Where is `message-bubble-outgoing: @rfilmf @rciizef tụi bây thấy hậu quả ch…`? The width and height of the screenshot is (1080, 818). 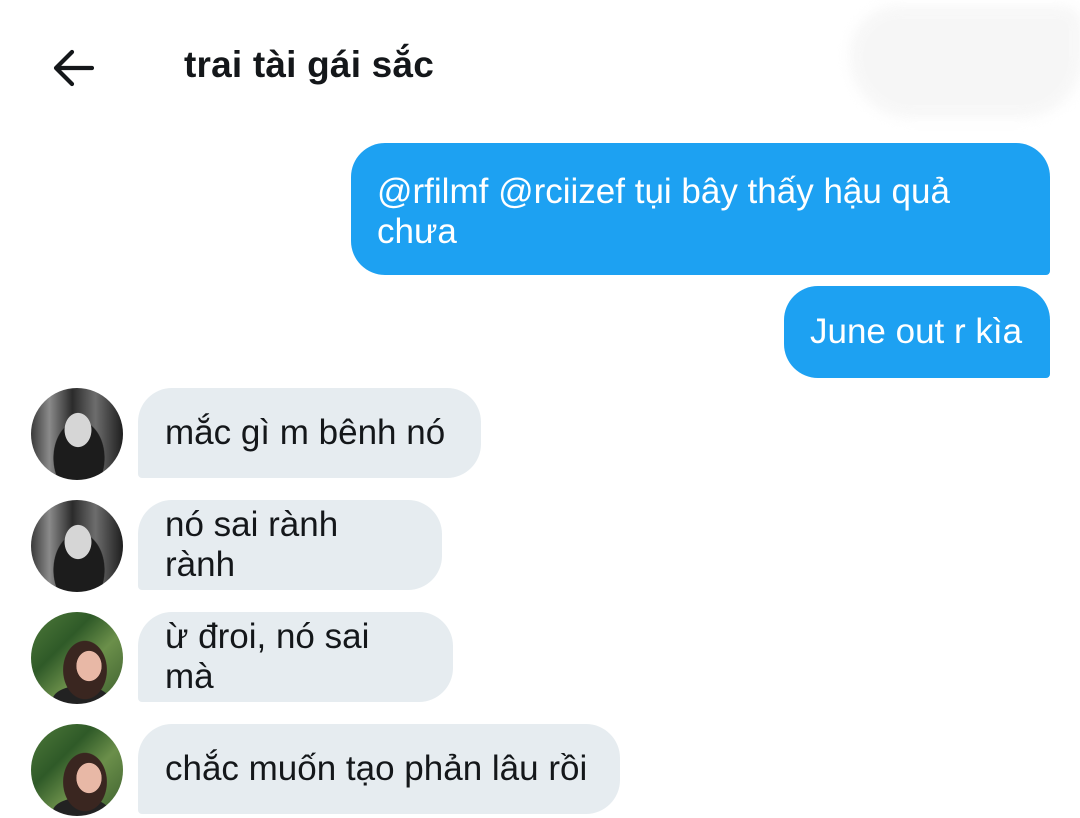
message-bubble-outgoing: @rfilmf @rciizef tụi bây thấy hậu quả ch… is located at coordinates (700, 209).